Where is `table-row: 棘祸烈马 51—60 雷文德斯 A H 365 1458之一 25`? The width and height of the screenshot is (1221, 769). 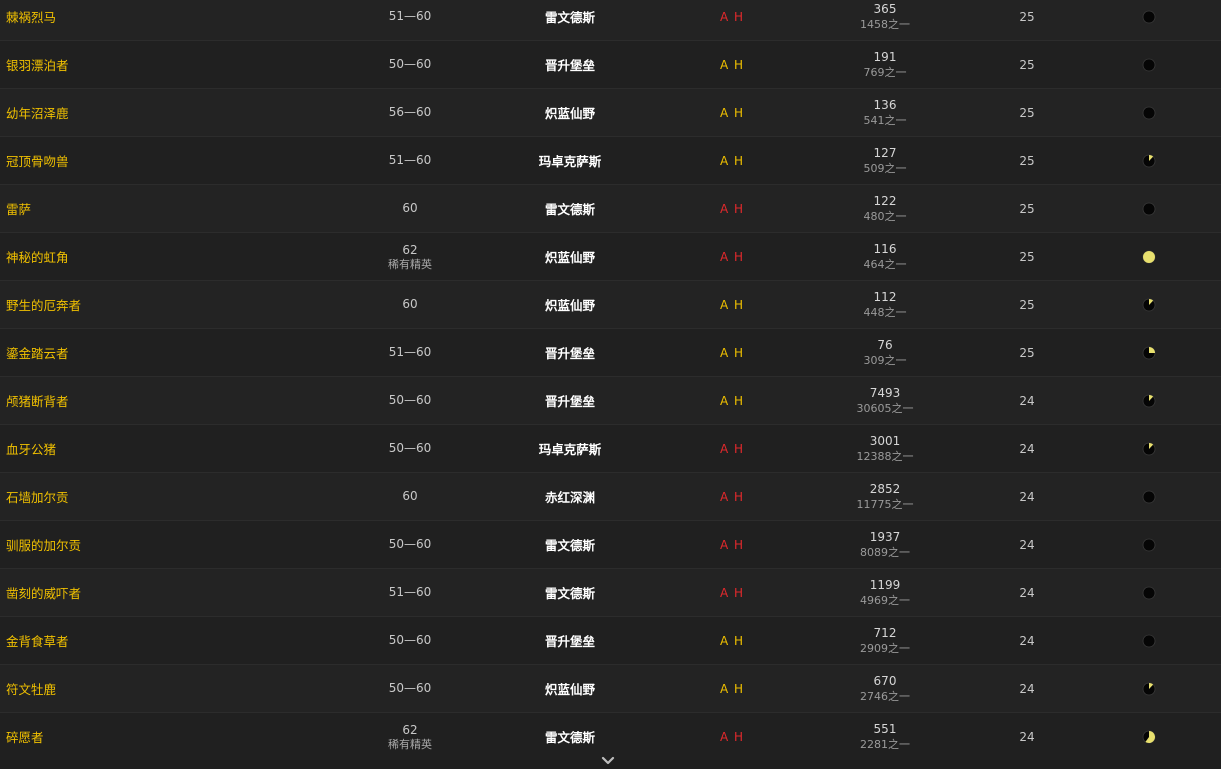 table-row: 棘祸烈马 51—60 雷文德斯 A H 365 1458之一 25 is located at coordinates (610, 20).